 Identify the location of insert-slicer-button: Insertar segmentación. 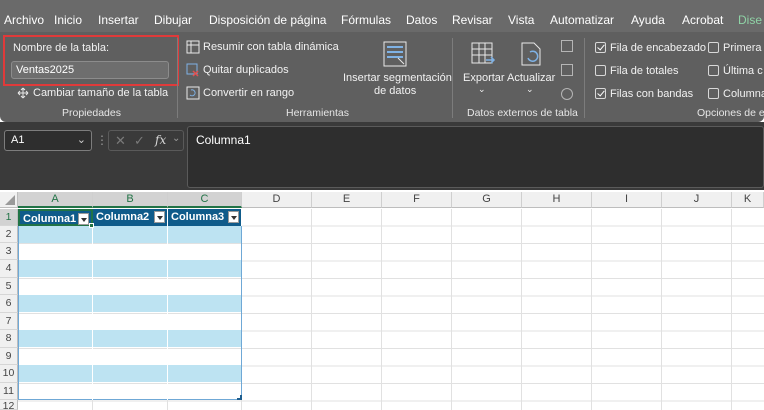
(397, 78).